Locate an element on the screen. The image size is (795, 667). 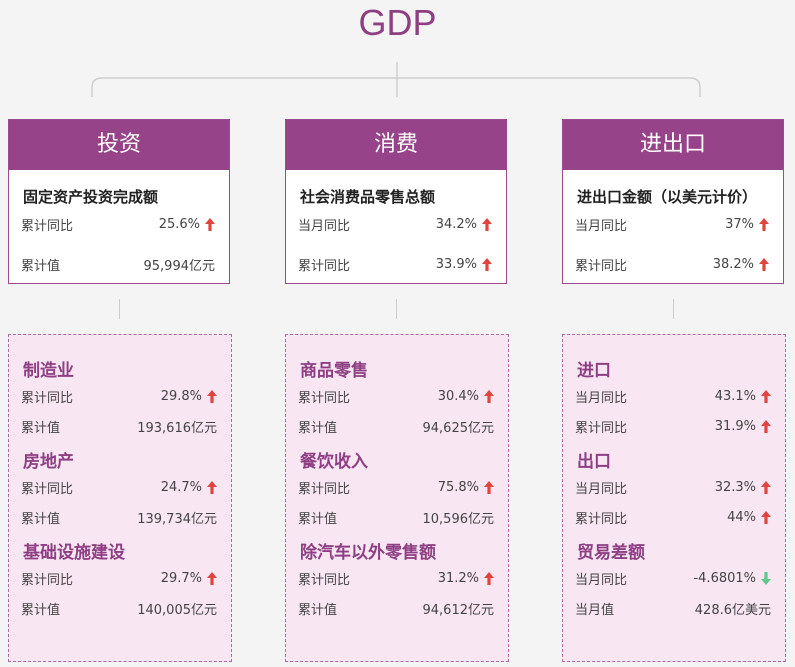
indicator-row: 累计同比 25.6% is located at coordinates (119, 224).